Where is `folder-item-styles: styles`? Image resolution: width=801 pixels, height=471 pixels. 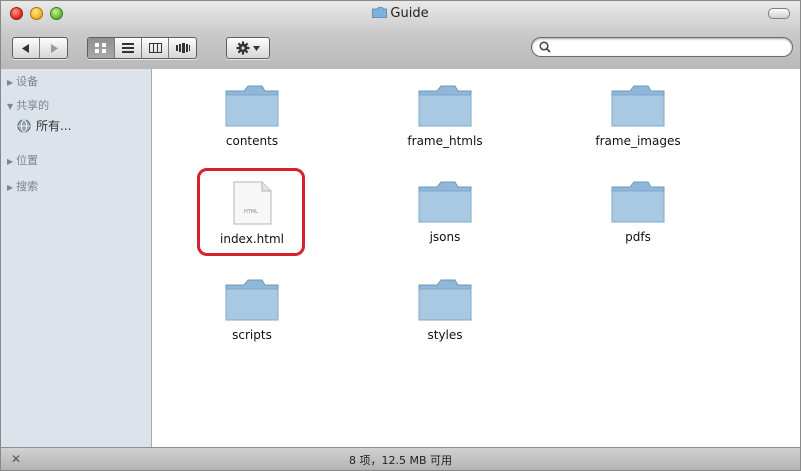
folder-item-styles: styles is located at coordinates (445, 309).